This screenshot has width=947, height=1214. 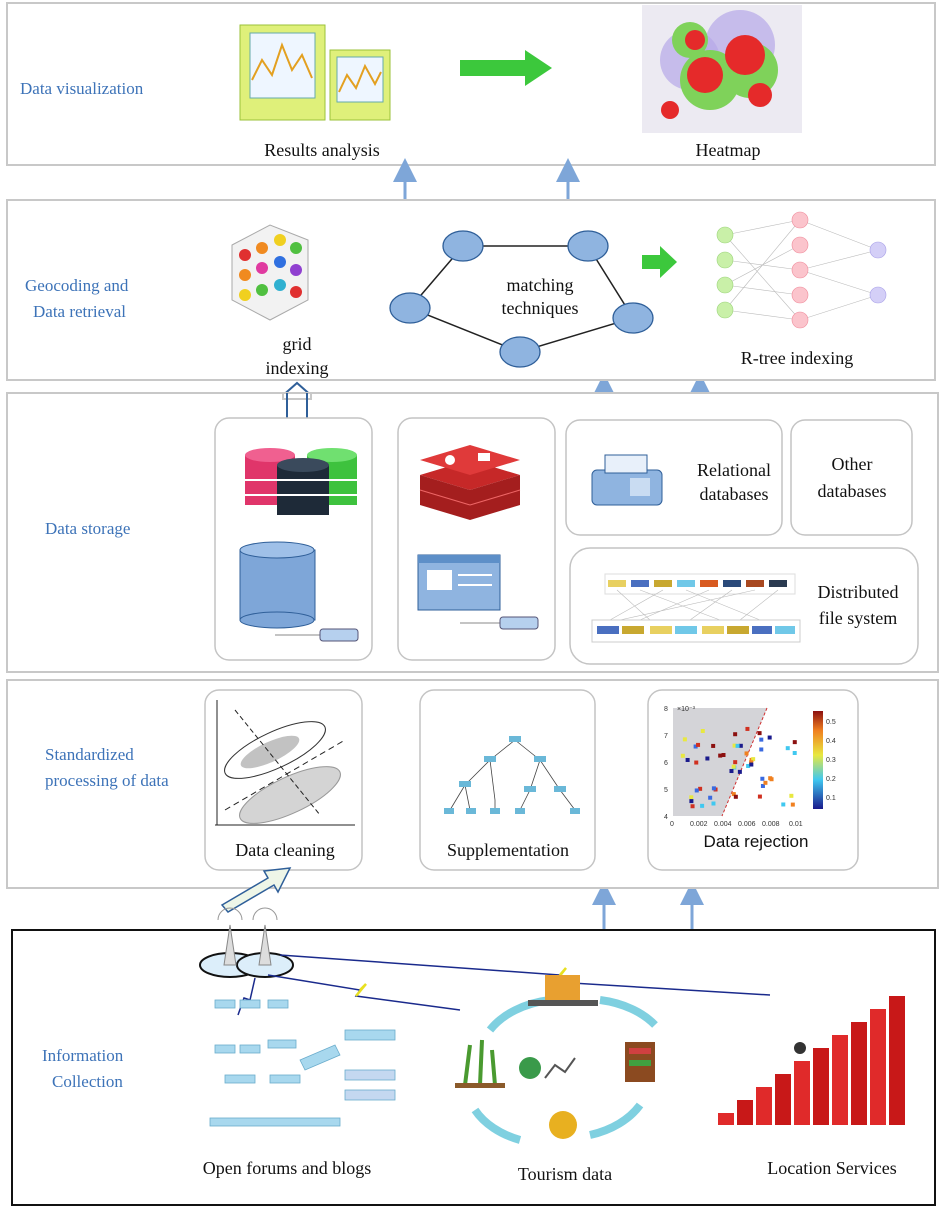 I want to click on y-tick: 6, so click(x=666, y=763).